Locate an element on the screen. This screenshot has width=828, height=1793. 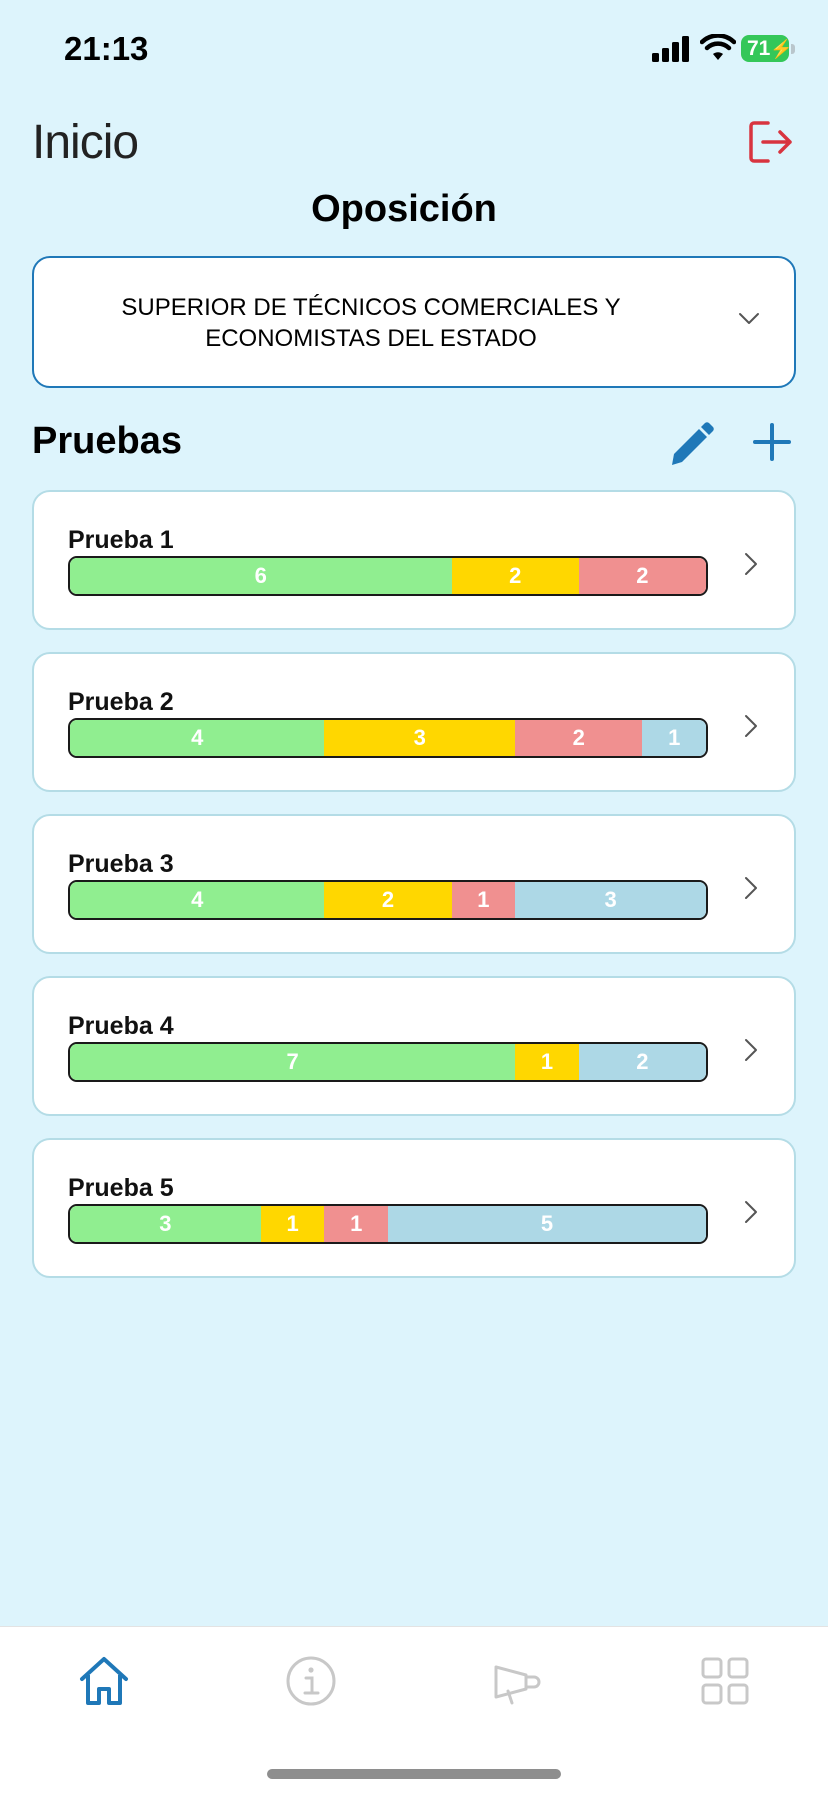
prueba-card: Prueba 4712 is located at coordinates (414, 1046).